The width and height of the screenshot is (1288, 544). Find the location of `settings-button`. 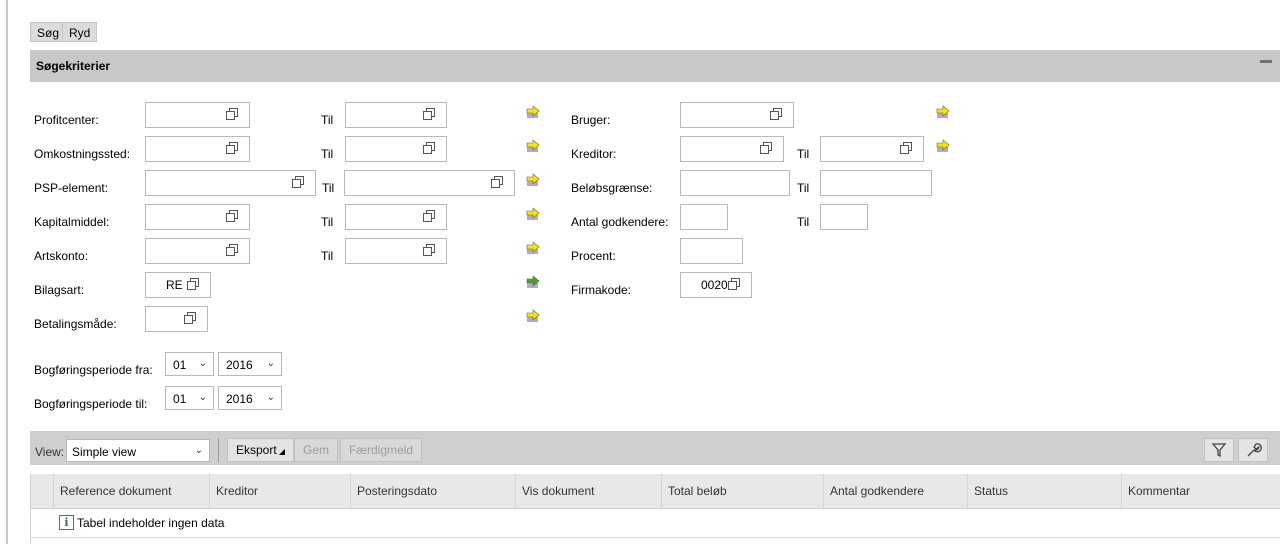

settings-button is located at coordinates (1253, 450).